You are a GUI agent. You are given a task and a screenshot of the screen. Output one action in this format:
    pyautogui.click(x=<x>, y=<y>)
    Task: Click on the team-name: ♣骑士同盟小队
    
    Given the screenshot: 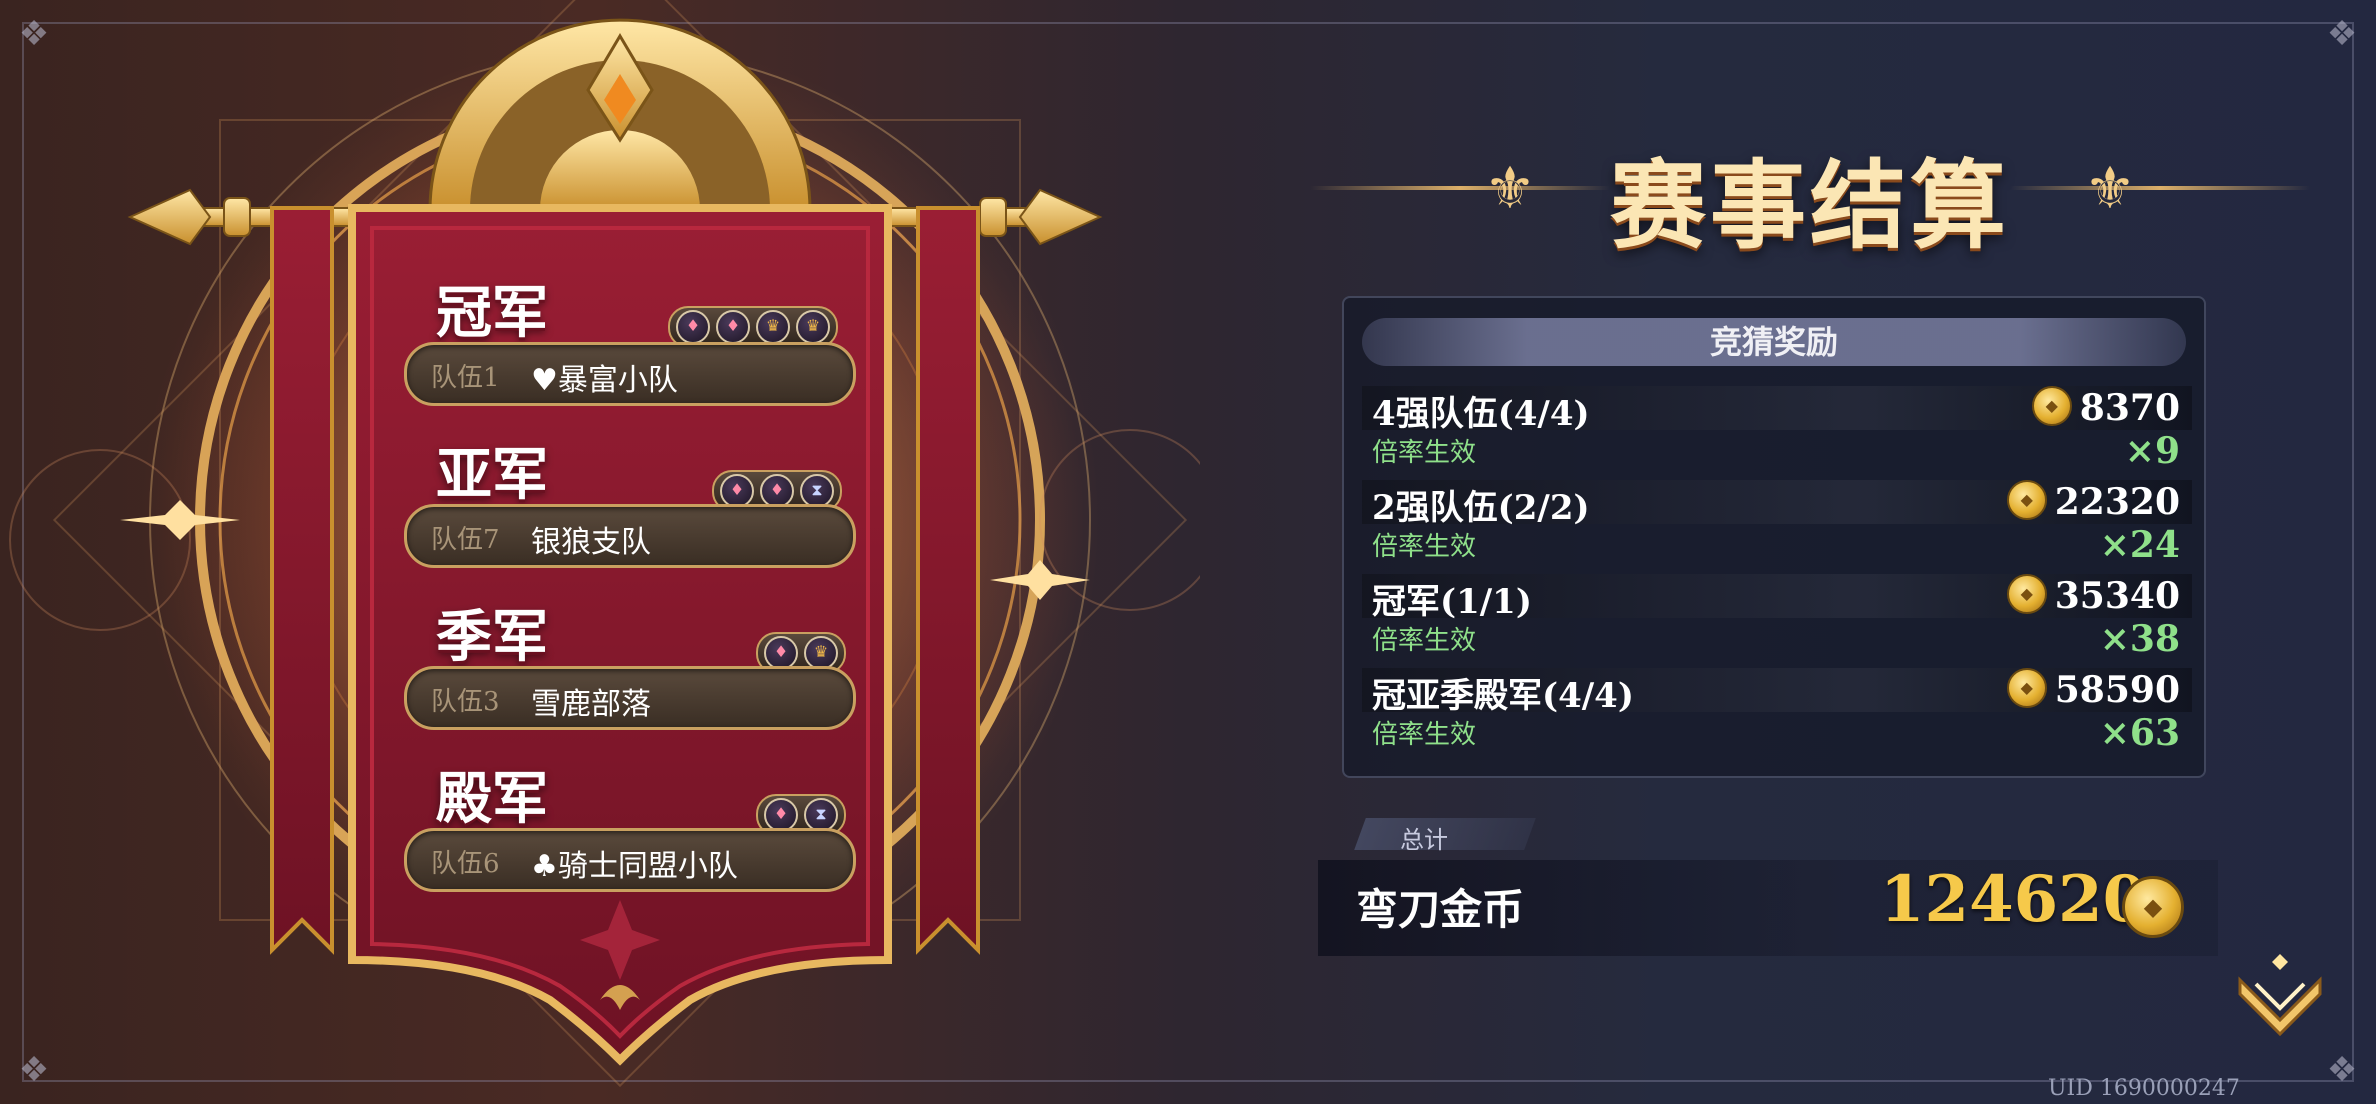 What is the action you would take?
    pyautogui.click(x=634, y=866)
    